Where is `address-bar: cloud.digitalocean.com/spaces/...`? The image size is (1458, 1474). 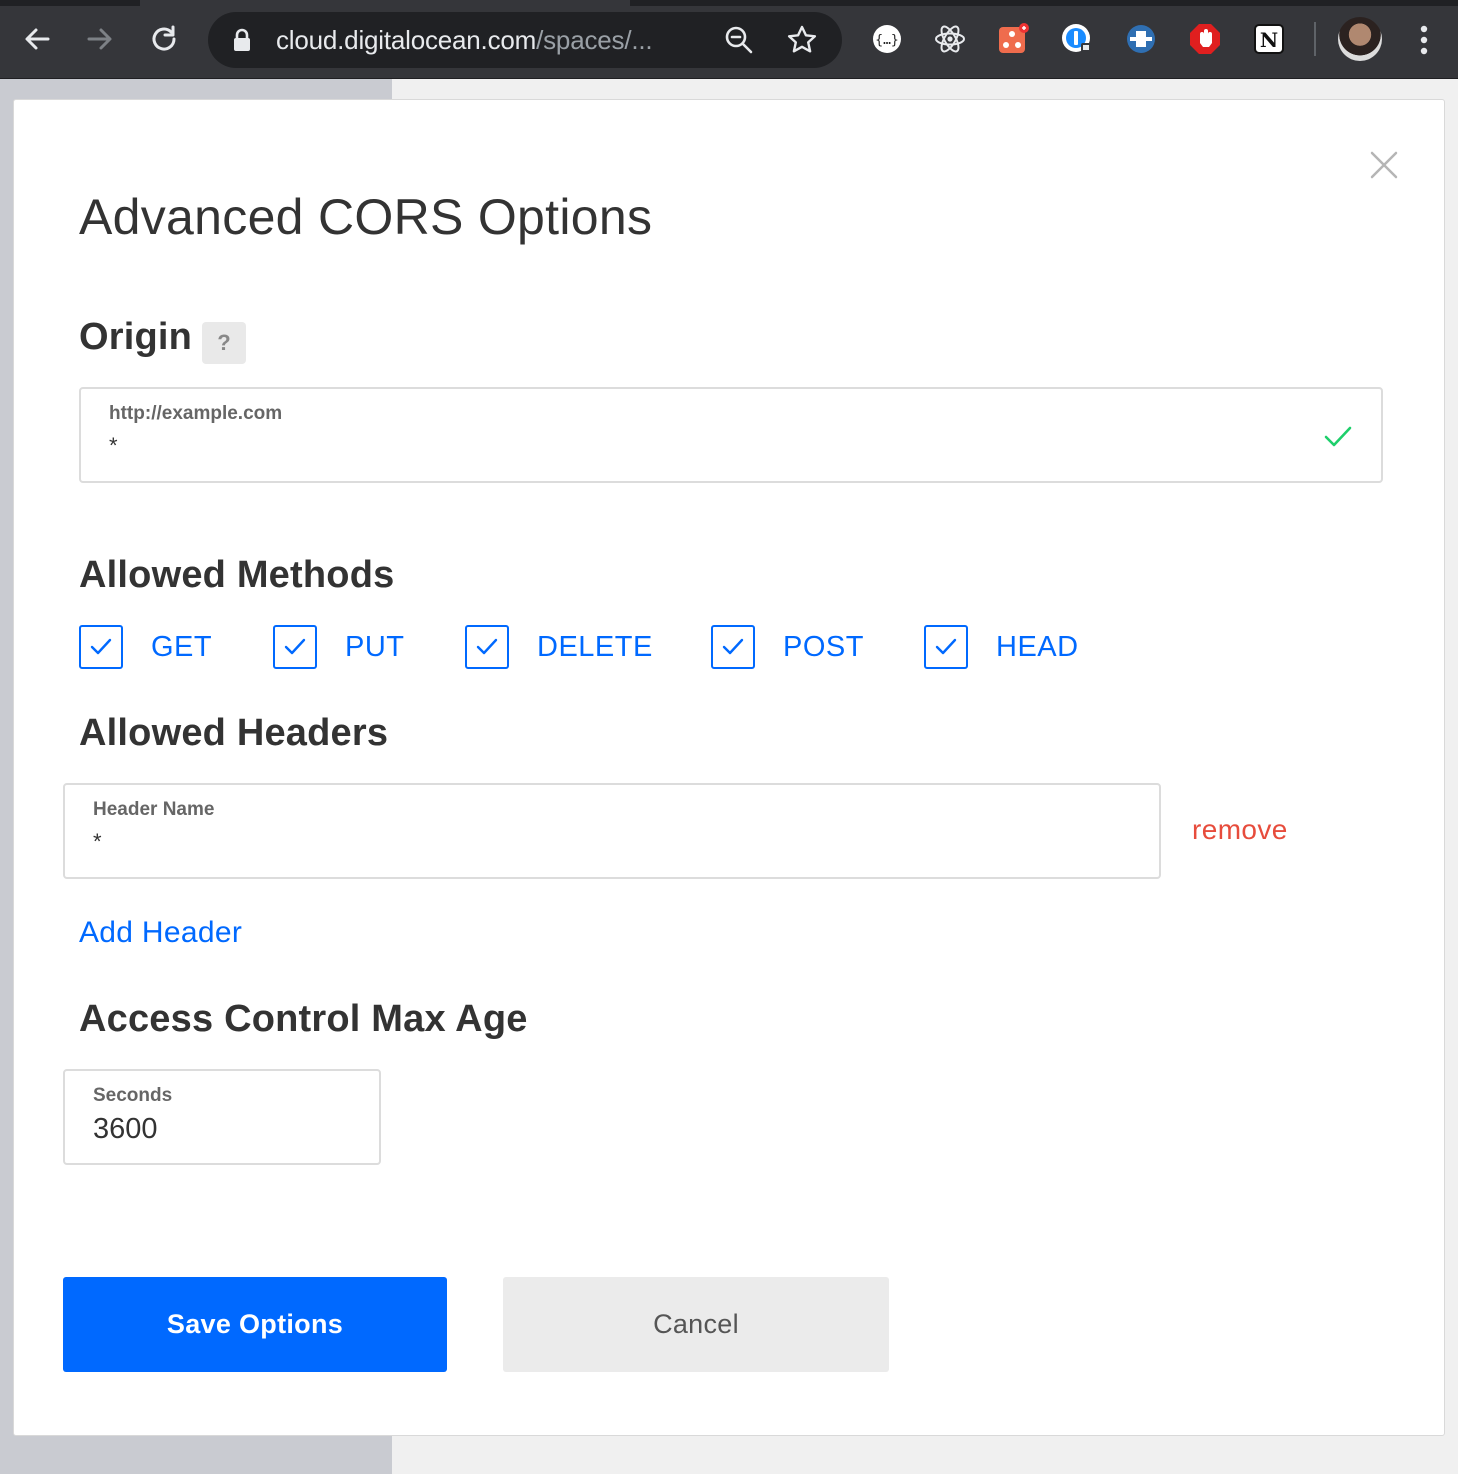 address-bar: cloud.digitalocean.com/spaces/... is located at coordinates (525, 40).